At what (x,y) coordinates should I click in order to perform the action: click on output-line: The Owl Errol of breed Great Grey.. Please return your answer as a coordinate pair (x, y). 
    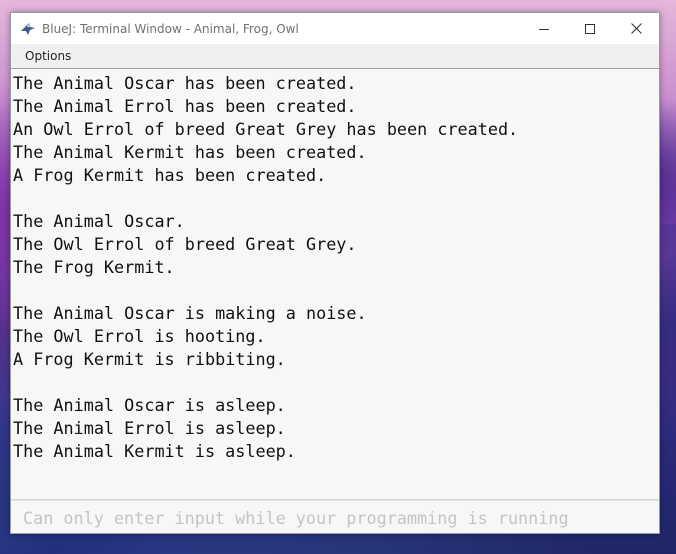
    Looking at the image, I should click on (185, 244).